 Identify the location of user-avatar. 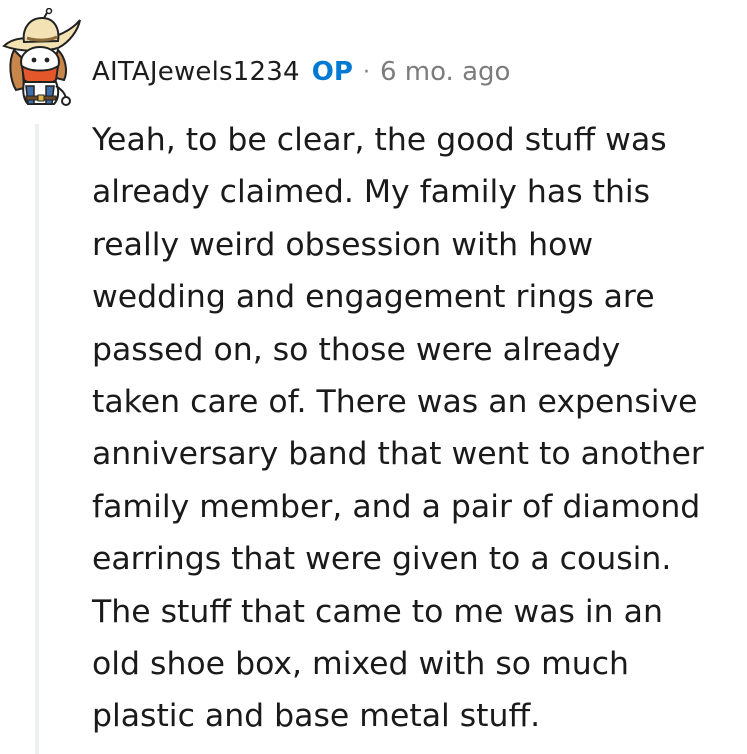
(42, 58).